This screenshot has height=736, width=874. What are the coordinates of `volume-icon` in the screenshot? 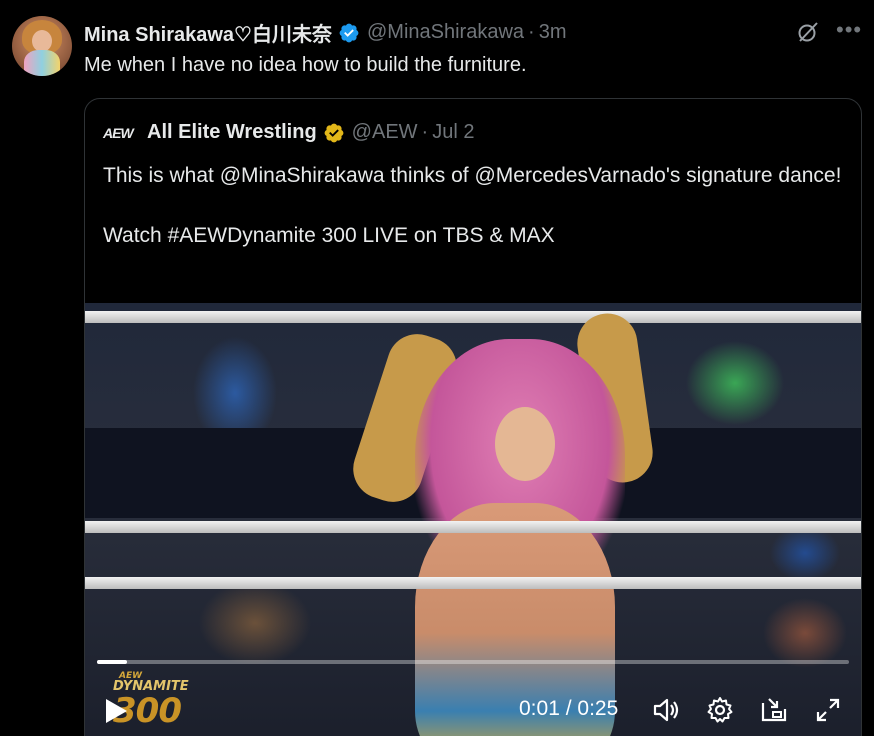 It's located at (666, 710).